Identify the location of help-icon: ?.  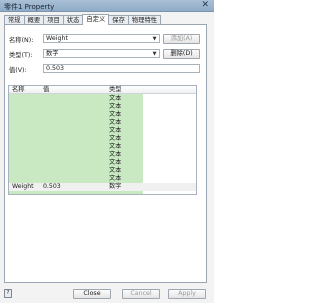
(8, 293).